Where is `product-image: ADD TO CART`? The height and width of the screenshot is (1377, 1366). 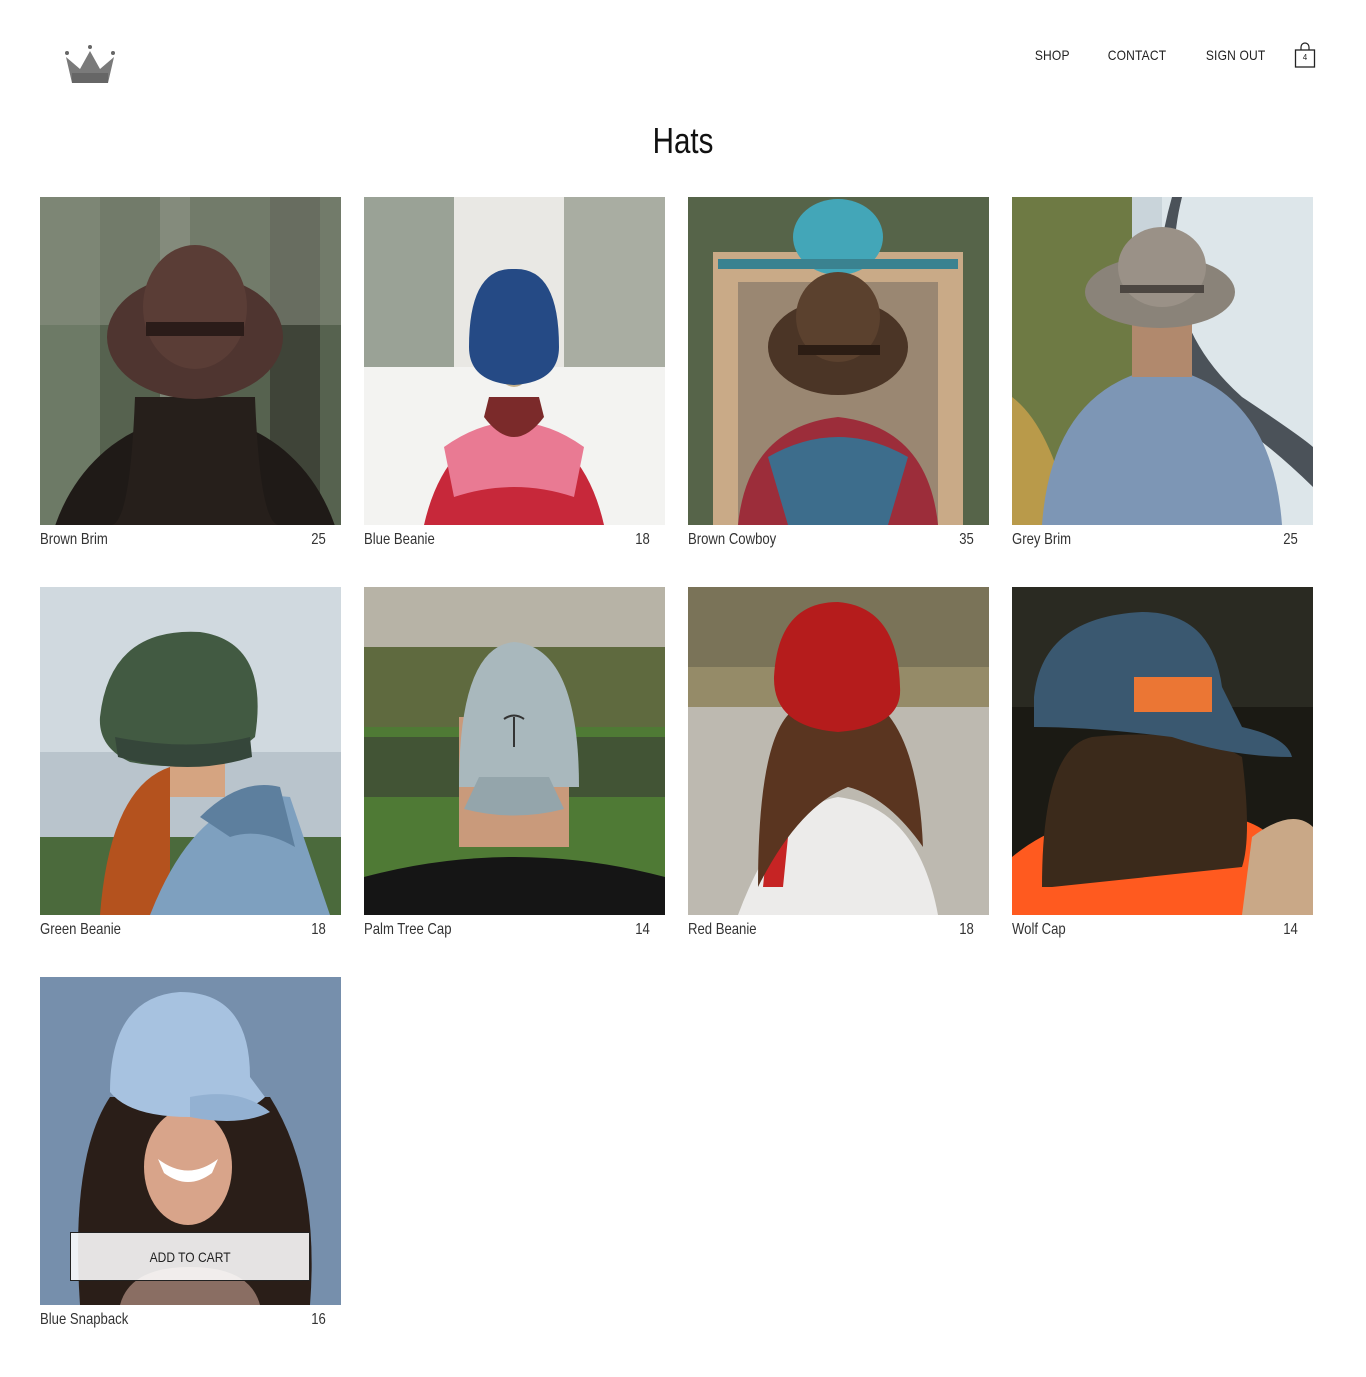
product-image: ADD TO CART is located at coordinates (190, 1141).